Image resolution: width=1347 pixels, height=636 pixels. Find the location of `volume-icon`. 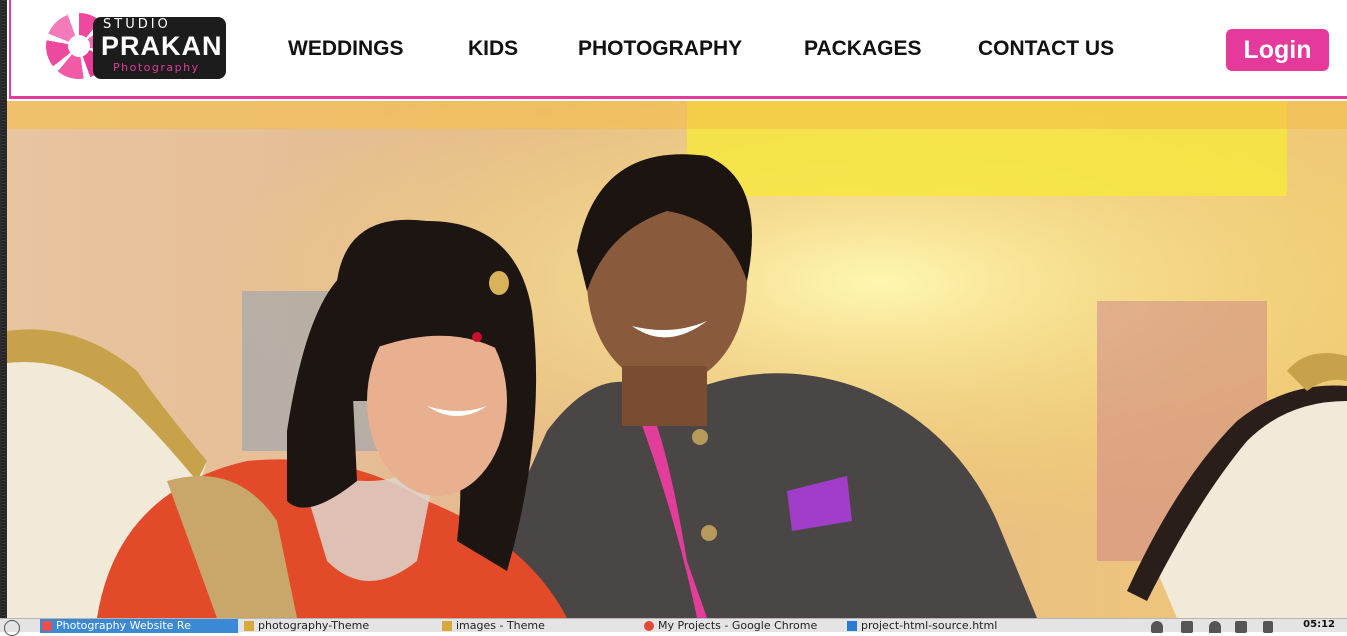

volume-icon is located at coordinates (1268, 627).